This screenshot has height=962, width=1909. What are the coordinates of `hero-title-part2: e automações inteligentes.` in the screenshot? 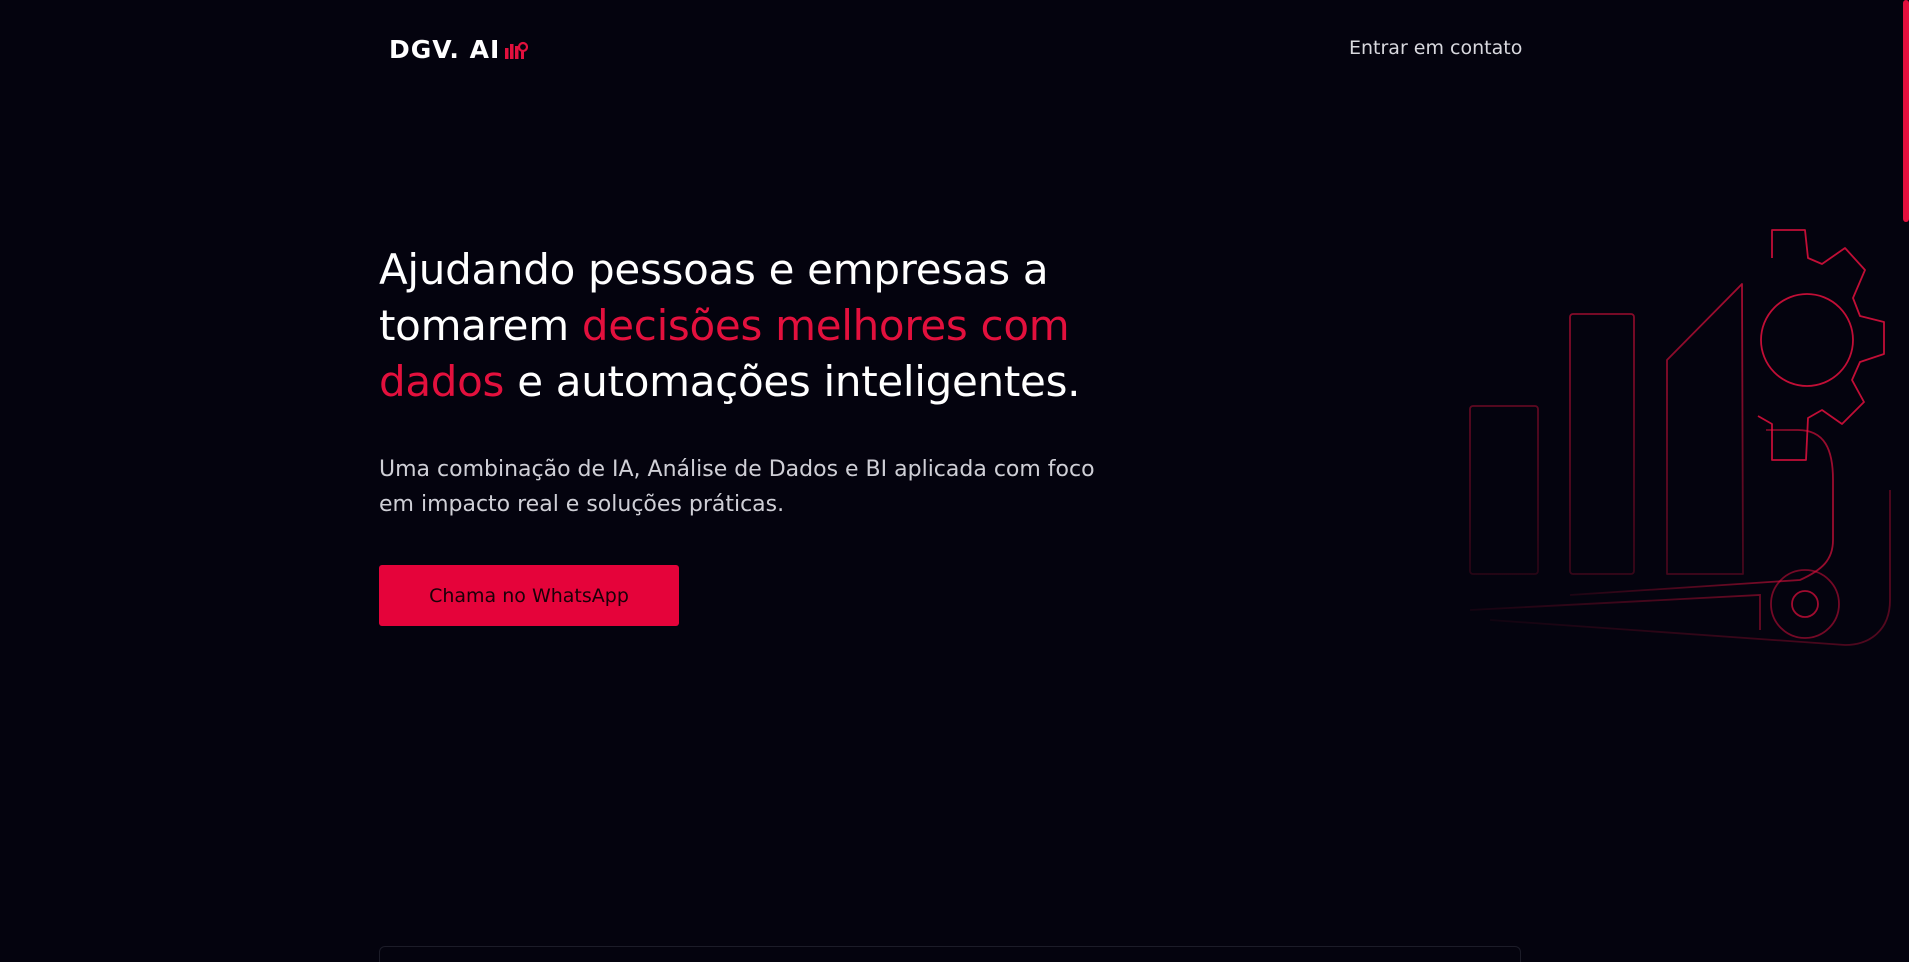 It's located at (792, 381).